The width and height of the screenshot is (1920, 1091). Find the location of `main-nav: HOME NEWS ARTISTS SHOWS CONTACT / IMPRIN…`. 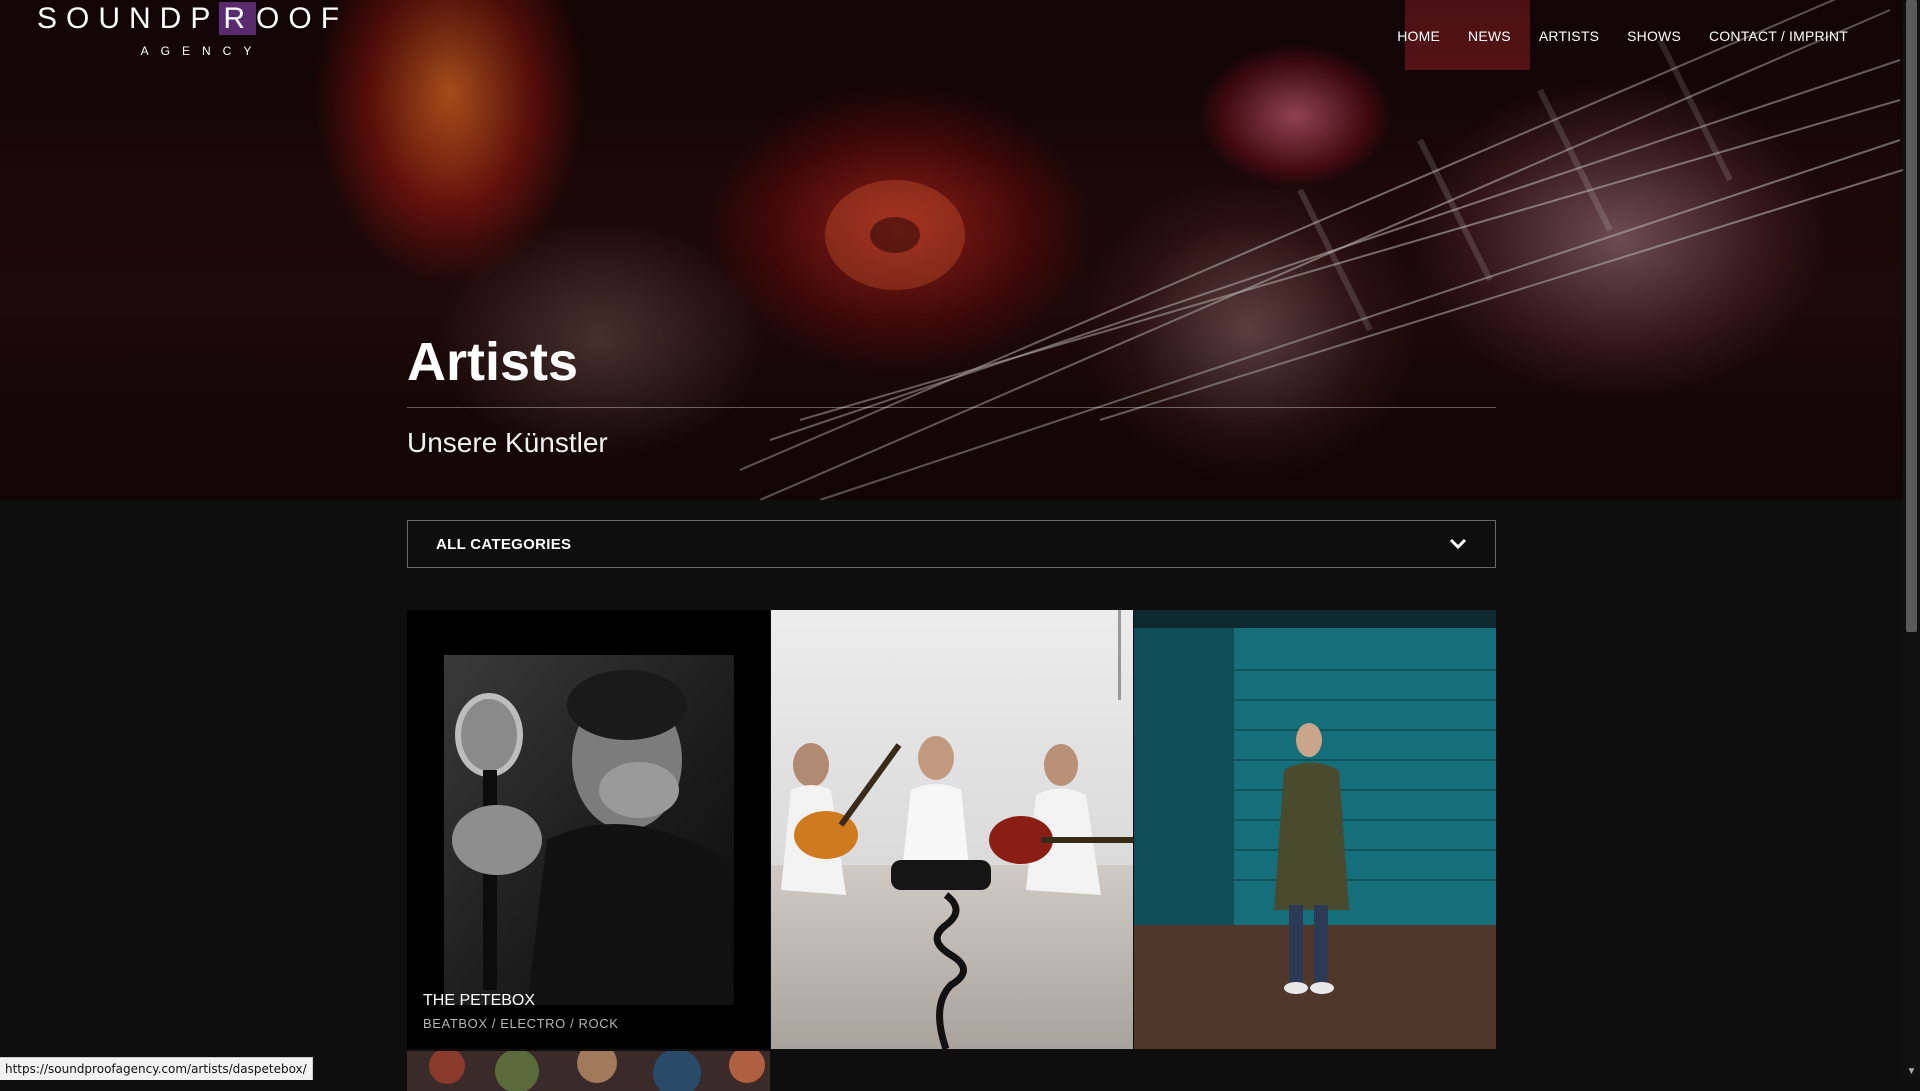

main-nav: HOME NEWS ARTISTS SHOWS CONTACT / IMPRIN… is located at coordinates (1622, 36).